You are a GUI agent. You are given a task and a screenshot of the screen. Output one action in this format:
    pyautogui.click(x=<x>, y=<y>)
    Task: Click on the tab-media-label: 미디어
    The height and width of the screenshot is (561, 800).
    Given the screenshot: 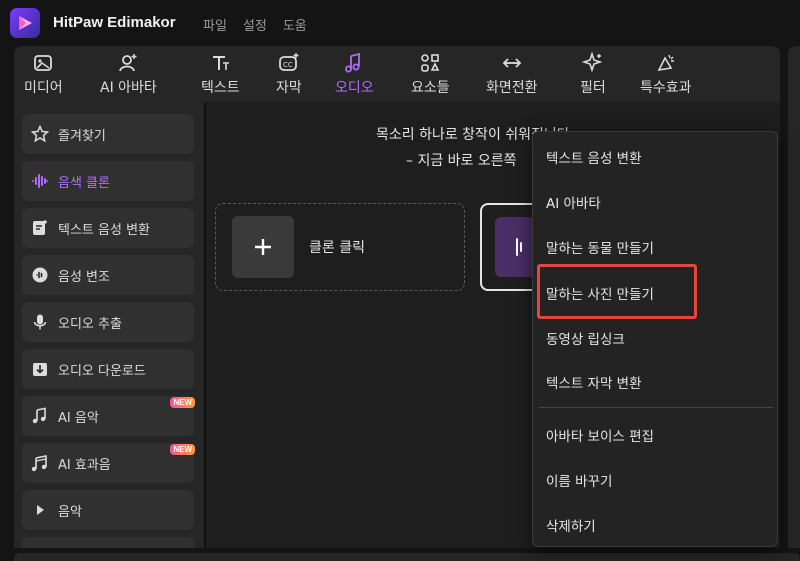 What is the action you would take?
    pyautogui.click(x=43, y=88)
    